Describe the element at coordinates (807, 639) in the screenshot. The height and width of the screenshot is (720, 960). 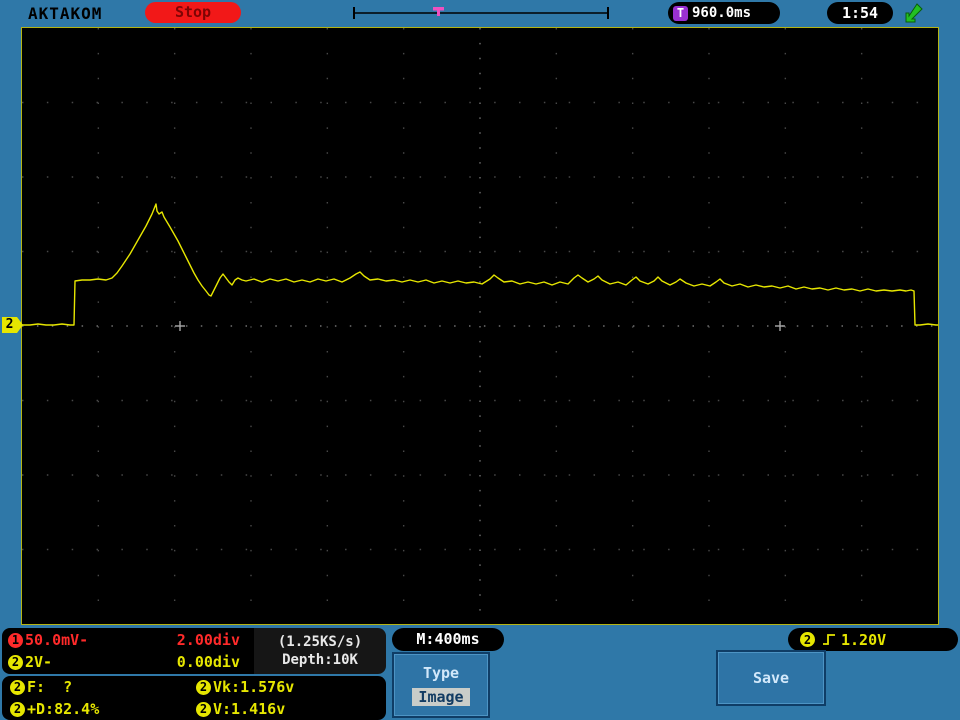
I see `trigger-channel-badge: 2` at that location.